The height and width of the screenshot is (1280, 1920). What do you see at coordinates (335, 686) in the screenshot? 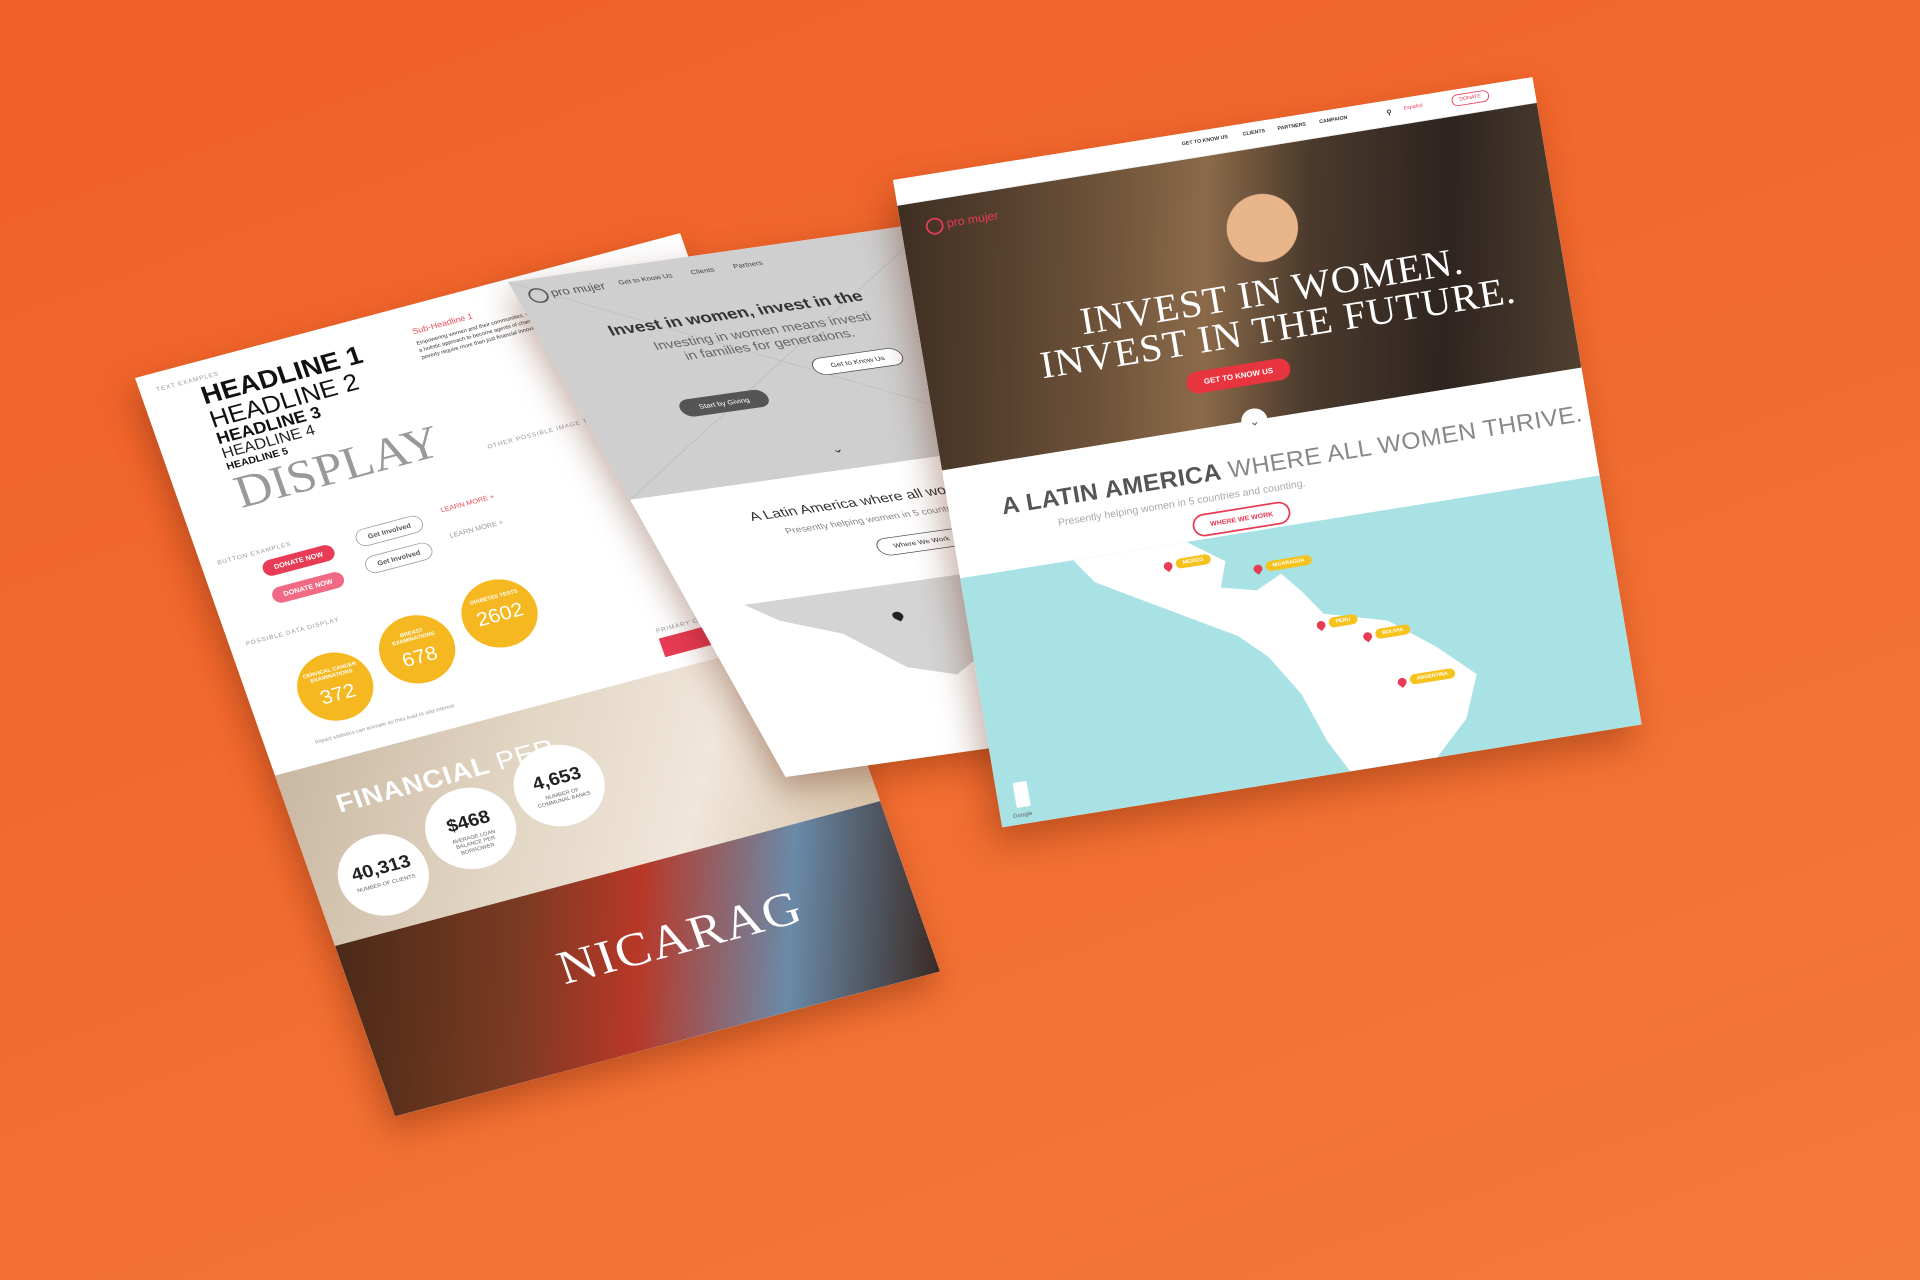
I see `stat-circle-cervical: CERVICAL CANCER EXAMINATIONS 372` at bounding box center [335, 686].